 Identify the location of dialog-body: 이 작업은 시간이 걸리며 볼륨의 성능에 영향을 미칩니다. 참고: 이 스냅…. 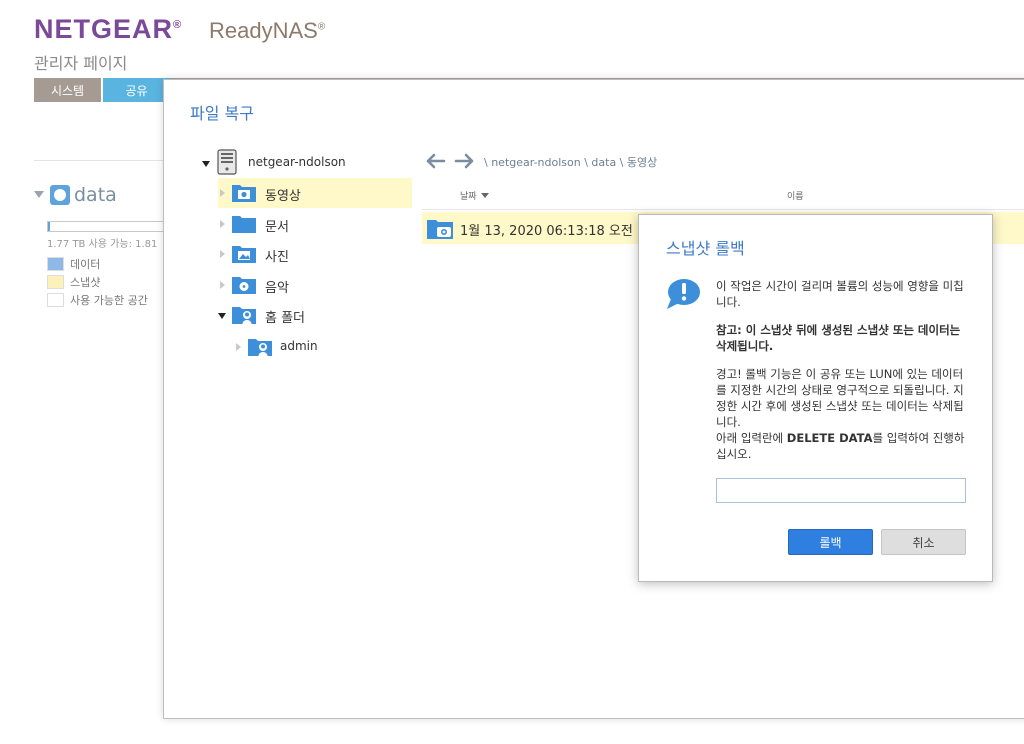
(843, 376).